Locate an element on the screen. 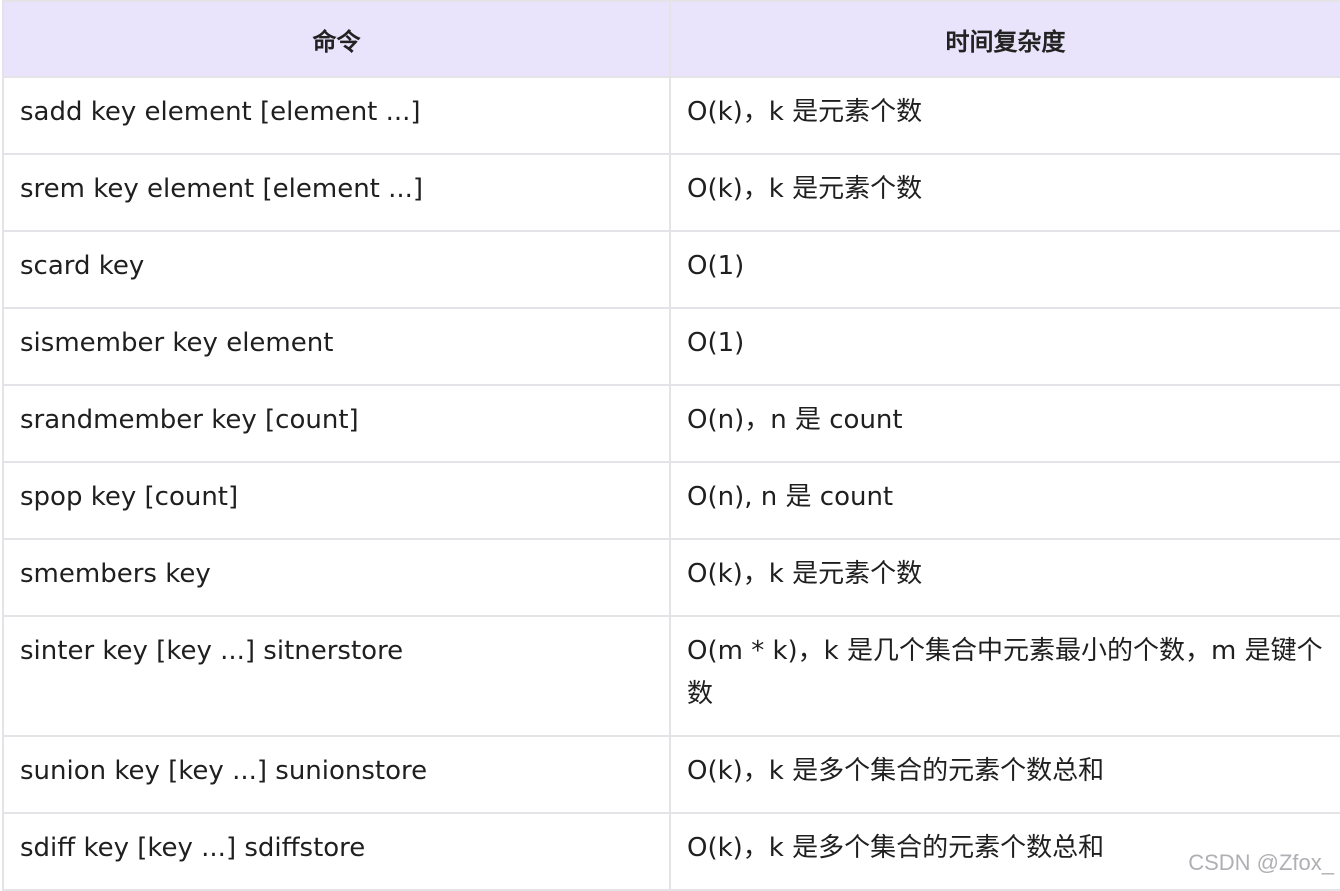 This screenshot has width=1340, height=891. table-row: srandmember key [count] O(n)，n 是 count is located at coordinates (671, 423).